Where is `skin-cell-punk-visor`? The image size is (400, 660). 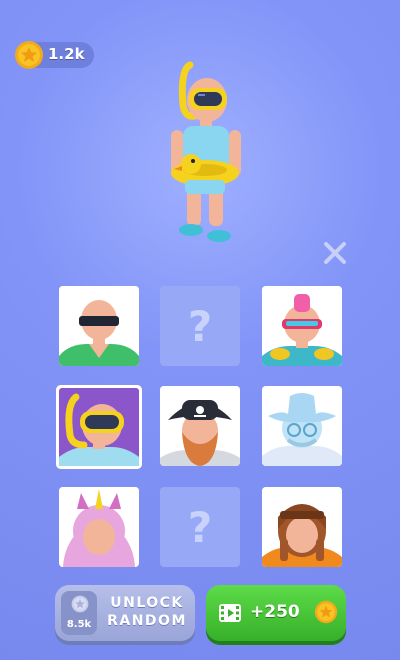 skin-cell-punk-visor is located at coordinates (302, 326).